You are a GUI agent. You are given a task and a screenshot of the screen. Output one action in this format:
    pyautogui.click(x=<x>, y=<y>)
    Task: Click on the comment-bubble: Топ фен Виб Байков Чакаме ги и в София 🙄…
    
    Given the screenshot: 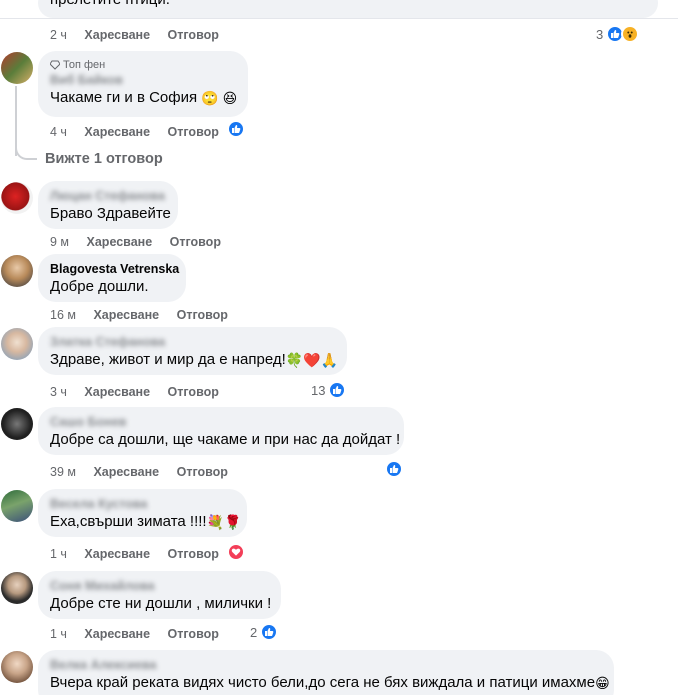 What is the action you would take?
    pyautogui.click(x=143, y=84)
    